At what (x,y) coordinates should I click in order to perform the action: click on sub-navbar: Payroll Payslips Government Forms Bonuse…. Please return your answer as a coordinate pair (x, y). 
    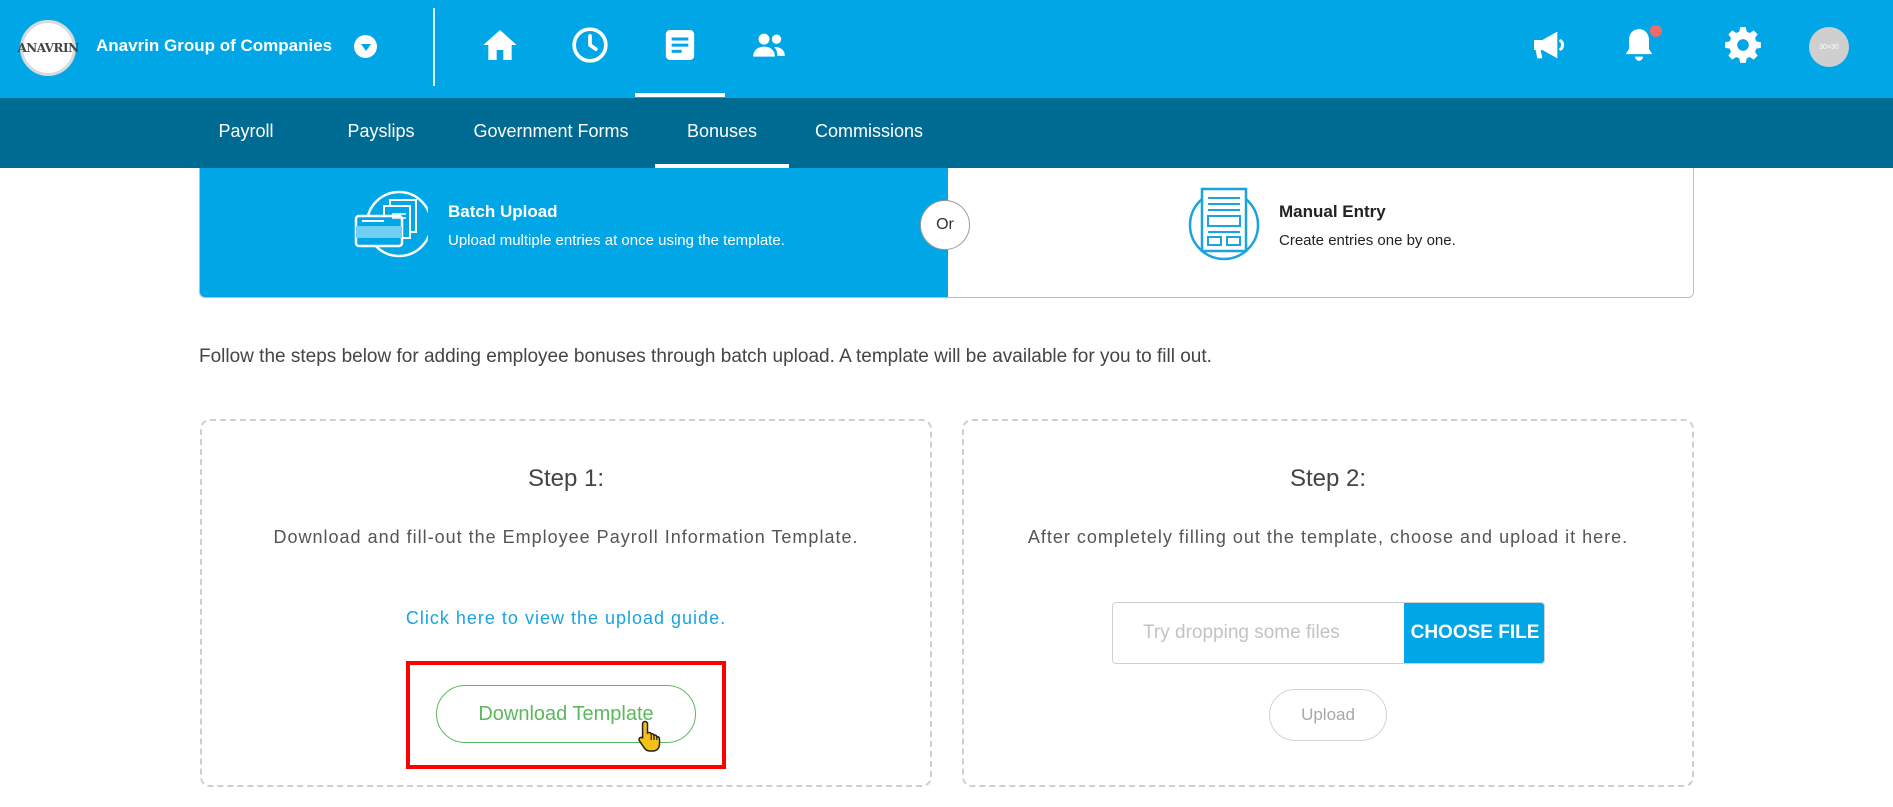
    Looking at the image, I should click on (946, 133).